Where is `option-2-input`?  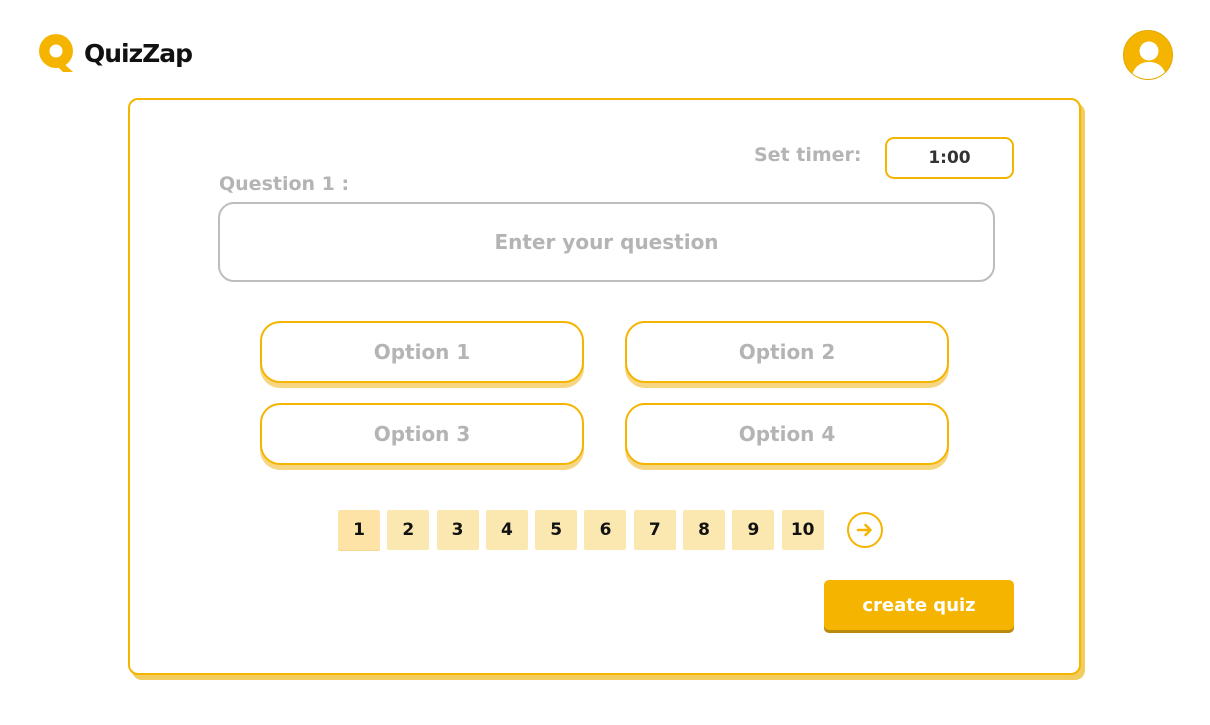
option-2-input is located at coordinates (787, 352).